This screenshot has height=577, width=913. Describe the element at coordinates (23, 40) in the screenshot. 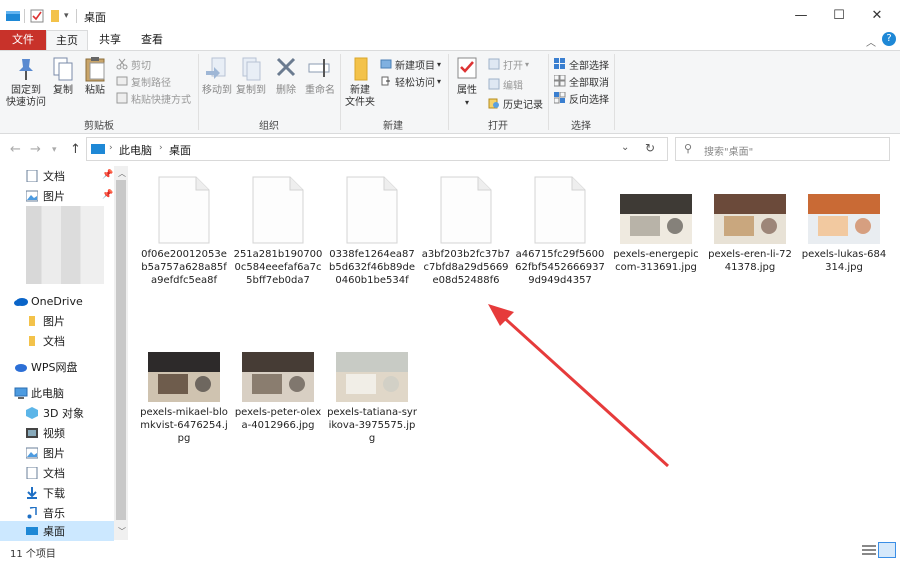

I see `tab-file: 文件` at that location.